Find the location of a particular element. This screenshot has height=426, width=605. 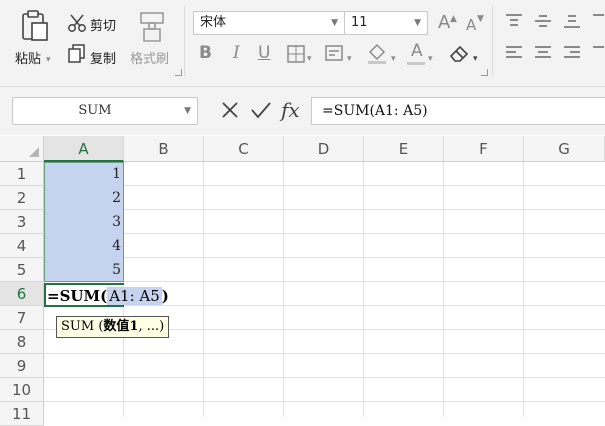

formula-suffix: ) is located at coordinates (165, 296).